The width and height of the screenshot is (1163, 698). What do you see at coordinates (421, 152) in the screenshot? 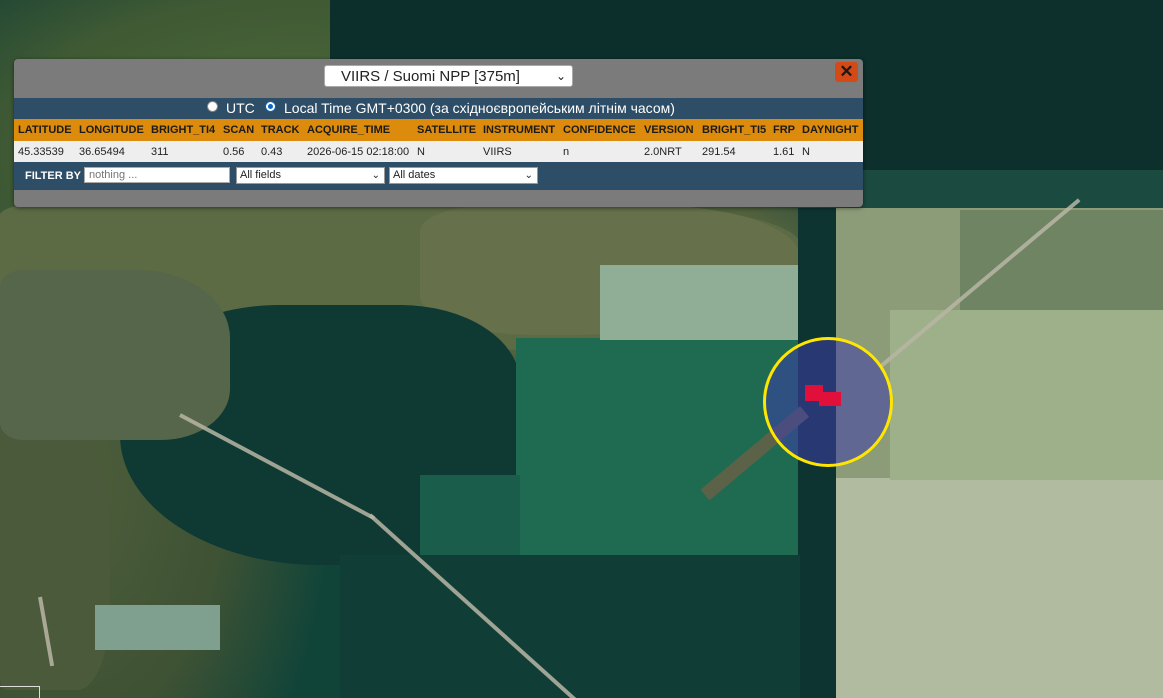
I see `cell-satellite: N` at bounding box center [421, 152].